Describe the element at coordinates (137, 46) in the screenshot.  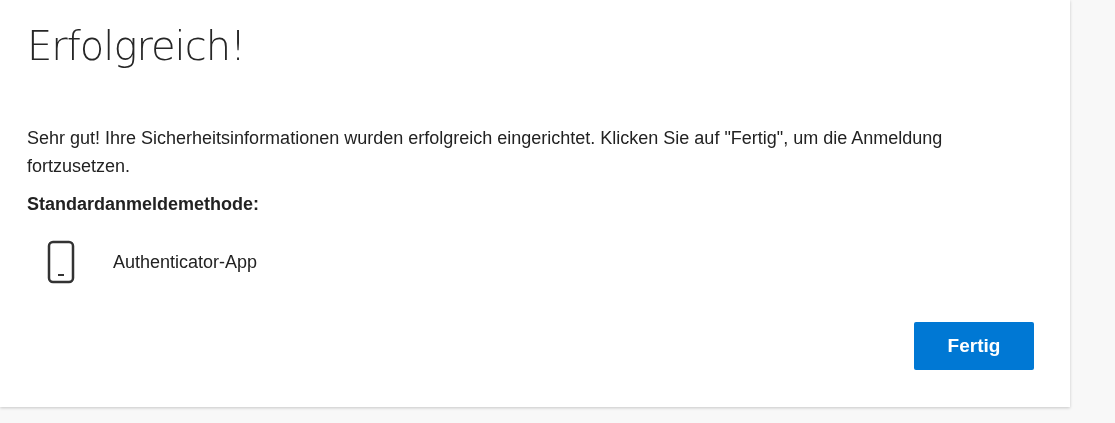
I see `page-title: Erfolgreich!` at that location.